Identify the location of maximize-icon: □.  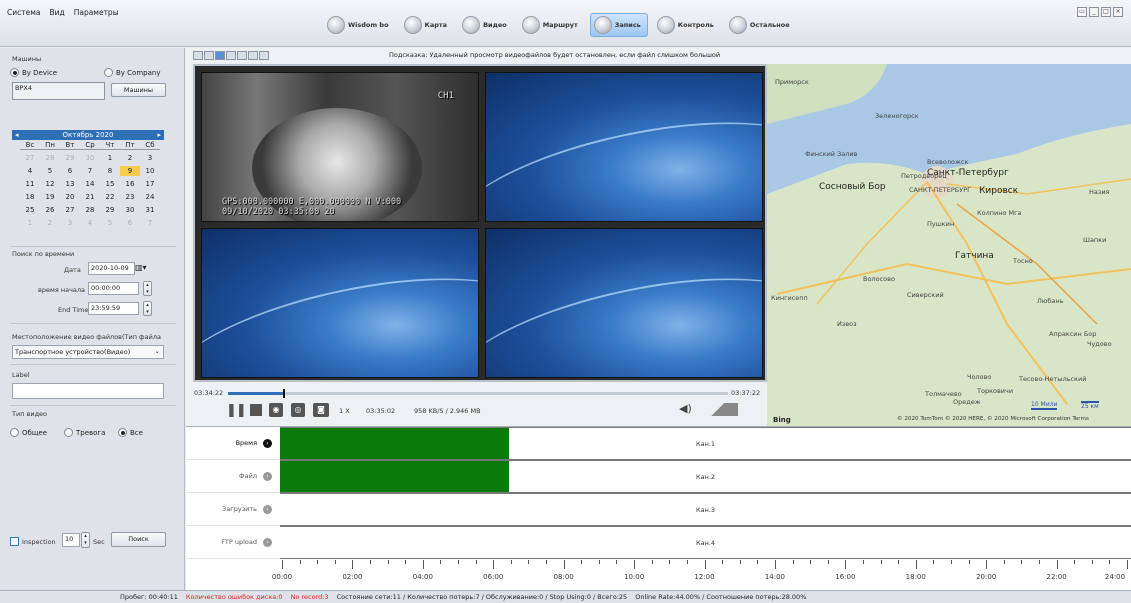
(1106, 12).